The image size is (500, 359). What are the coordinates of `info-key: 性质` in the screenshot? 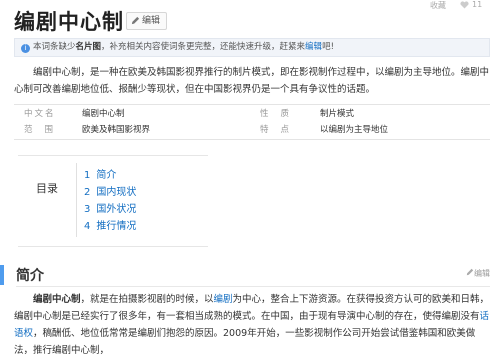 It's located at (281, 114).